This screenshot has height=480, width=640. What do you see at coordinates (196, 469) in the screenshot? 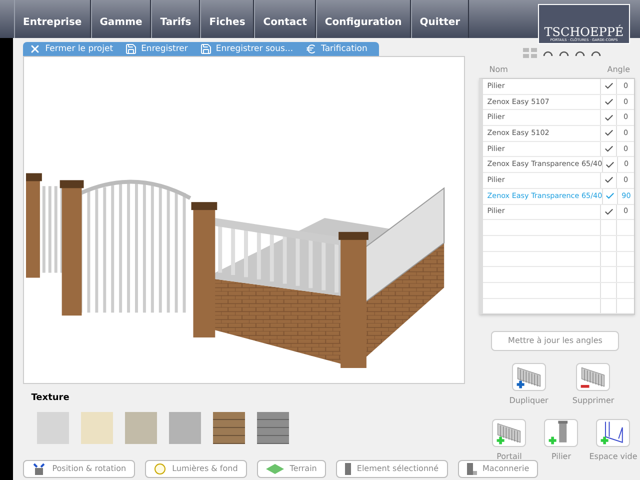
I see `panel-tab: Lumières & fond` at bounding box center [196, 469].